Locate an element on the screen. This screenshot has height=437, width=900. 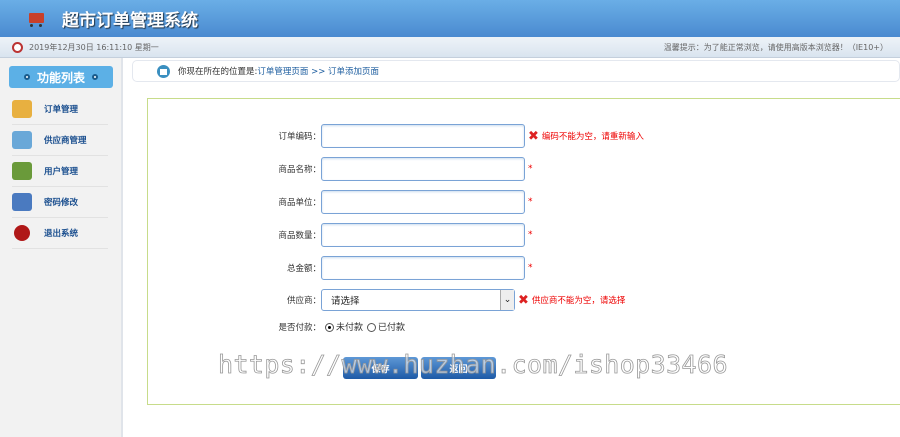
product-unit-input is located at coordinates (423, 202).